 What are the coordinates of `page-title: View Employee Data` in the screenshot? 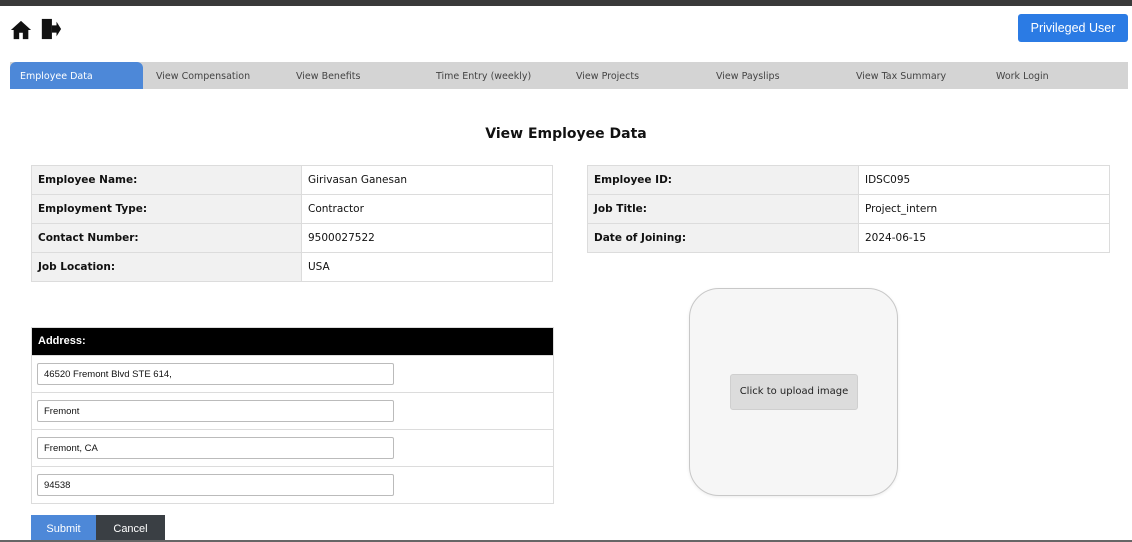 It's located at (566, 134).